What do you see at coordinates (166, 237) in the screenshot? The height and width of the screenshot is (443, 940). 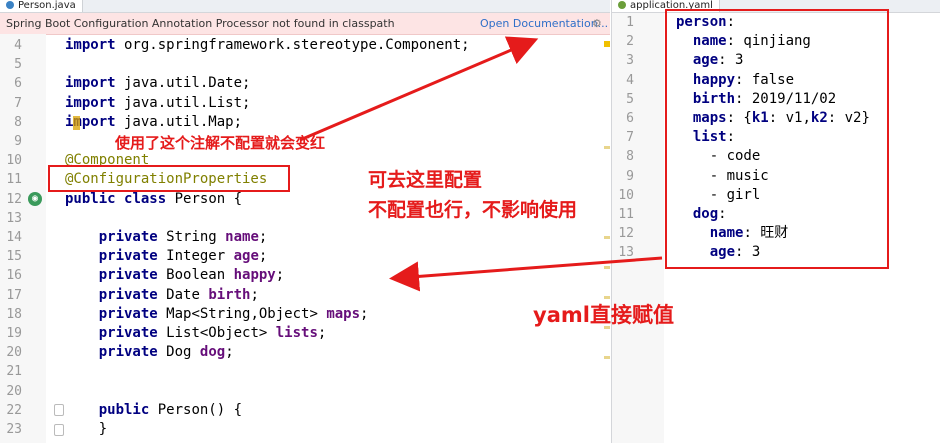 I see `code-line: private String name;` at bounding box center [166, 237].